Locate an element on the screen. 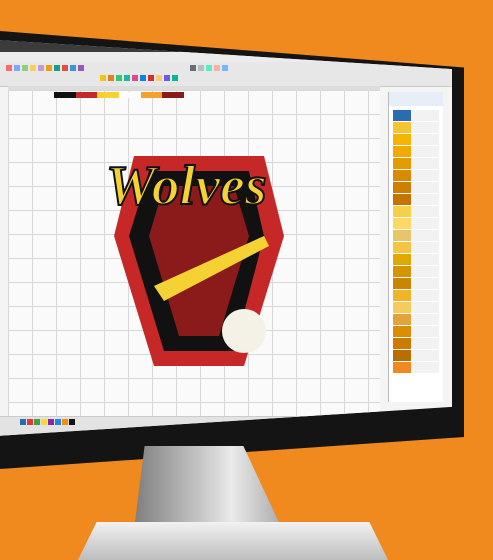  color-sequence-panel is located at coordinates (415, 247).